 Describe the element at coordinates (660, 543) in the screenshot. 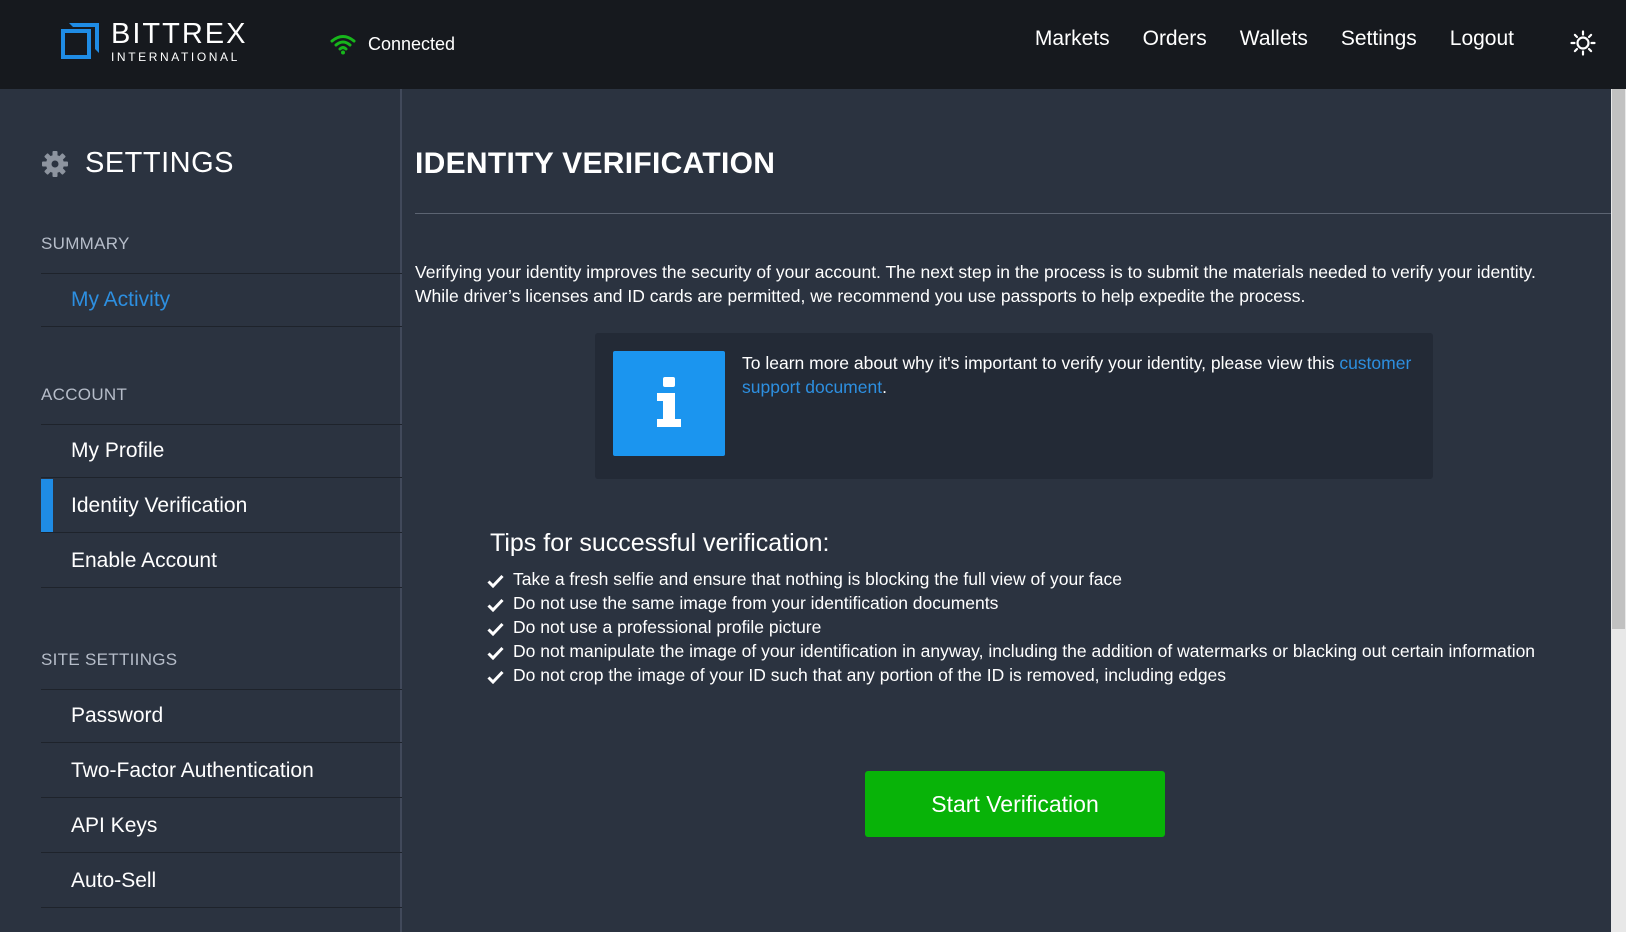

I see `tips-heading: Tips for successful verification:` at that location.